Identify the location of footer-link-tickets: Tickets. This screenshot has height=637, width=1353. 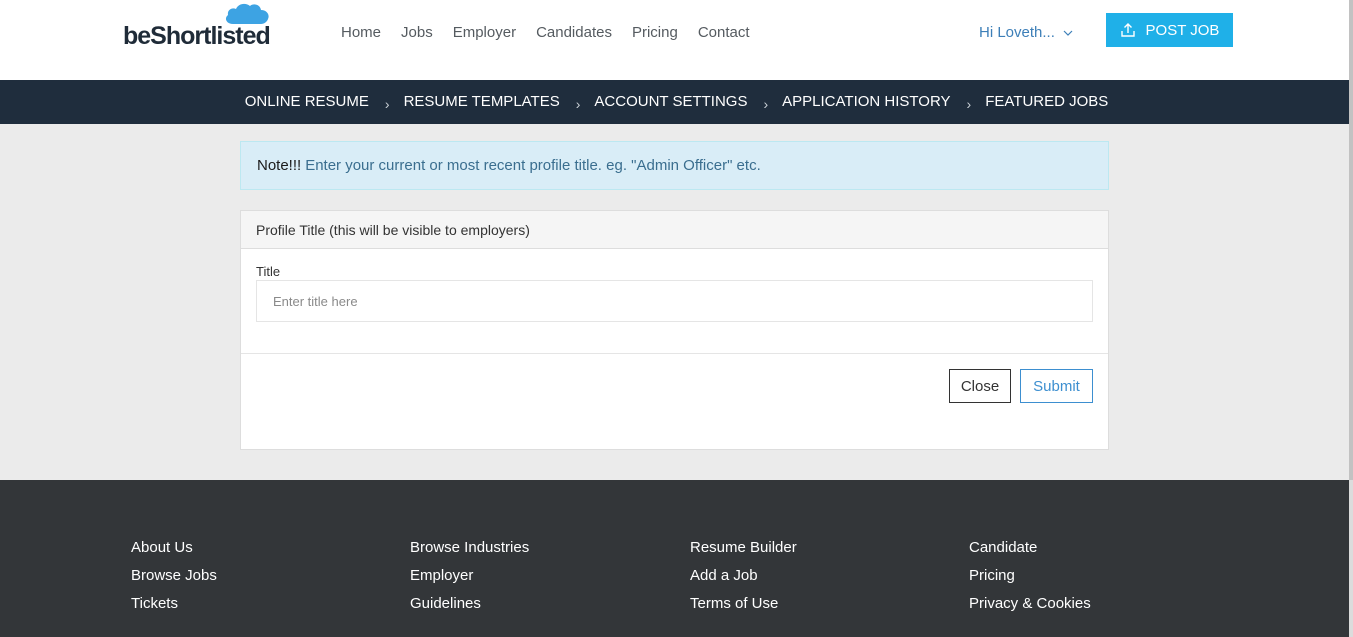
(174, 604).